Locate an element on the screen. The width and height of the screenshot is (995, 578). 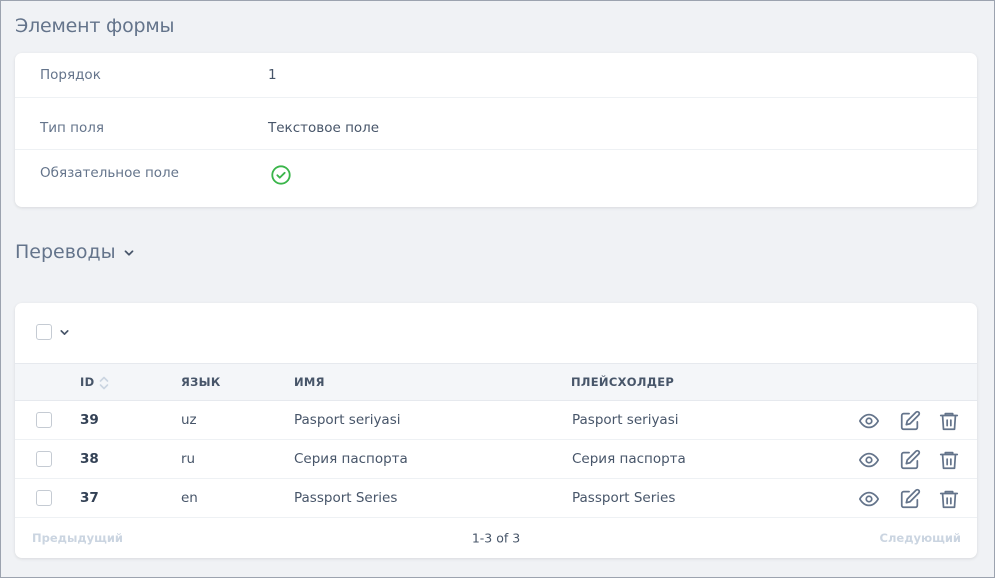
detail-value: 1 is located at coordinates (272, 75).